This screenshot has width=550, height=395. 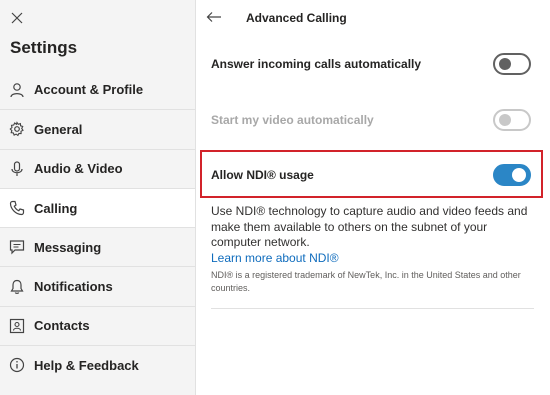 I want to click on back-button, so click(x=214, y=17).